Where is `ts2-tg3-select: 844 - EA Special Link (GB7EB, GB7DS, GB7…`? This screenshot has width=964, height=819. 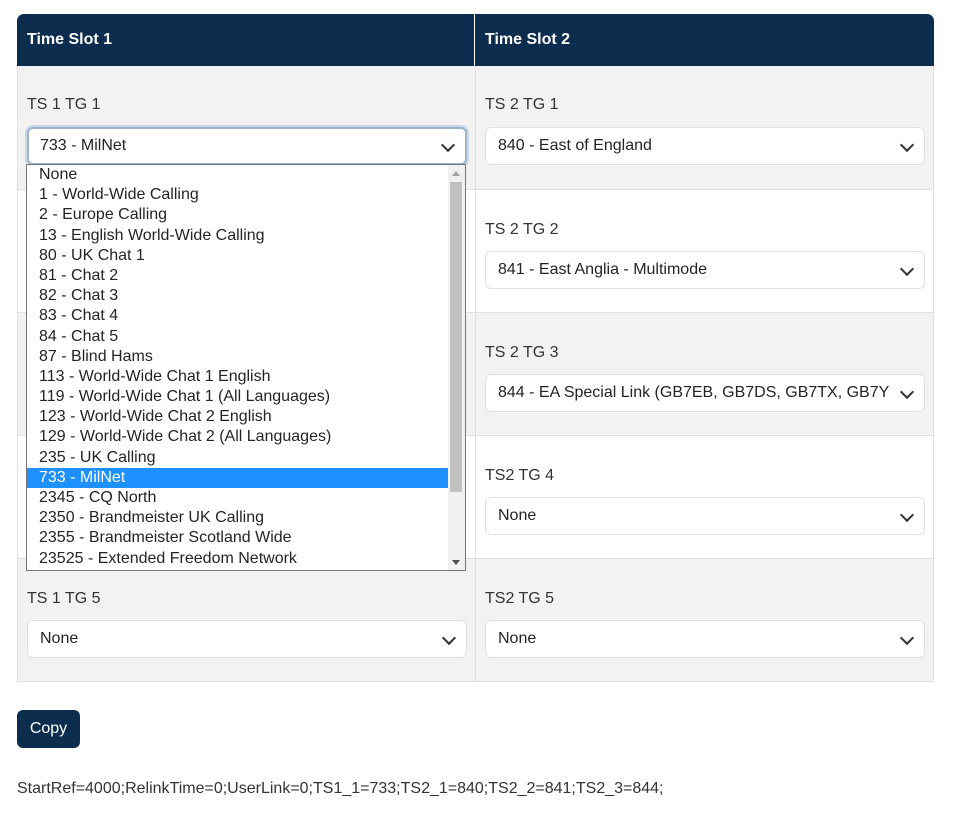
ts2-tg3-select: 844 - EA Special Link (GB7EB, GB7DS, GB7… is located at coordinates (705, 393).